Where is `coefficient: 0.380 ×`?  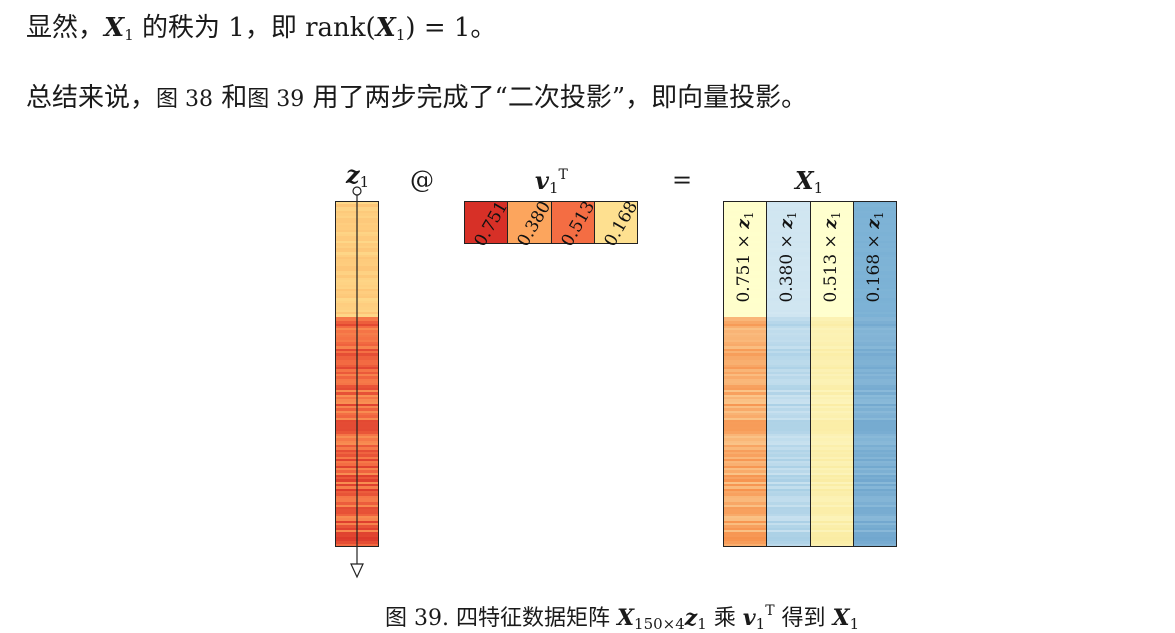
coefficient: 0.380 × is located at coordinates (787, 265).